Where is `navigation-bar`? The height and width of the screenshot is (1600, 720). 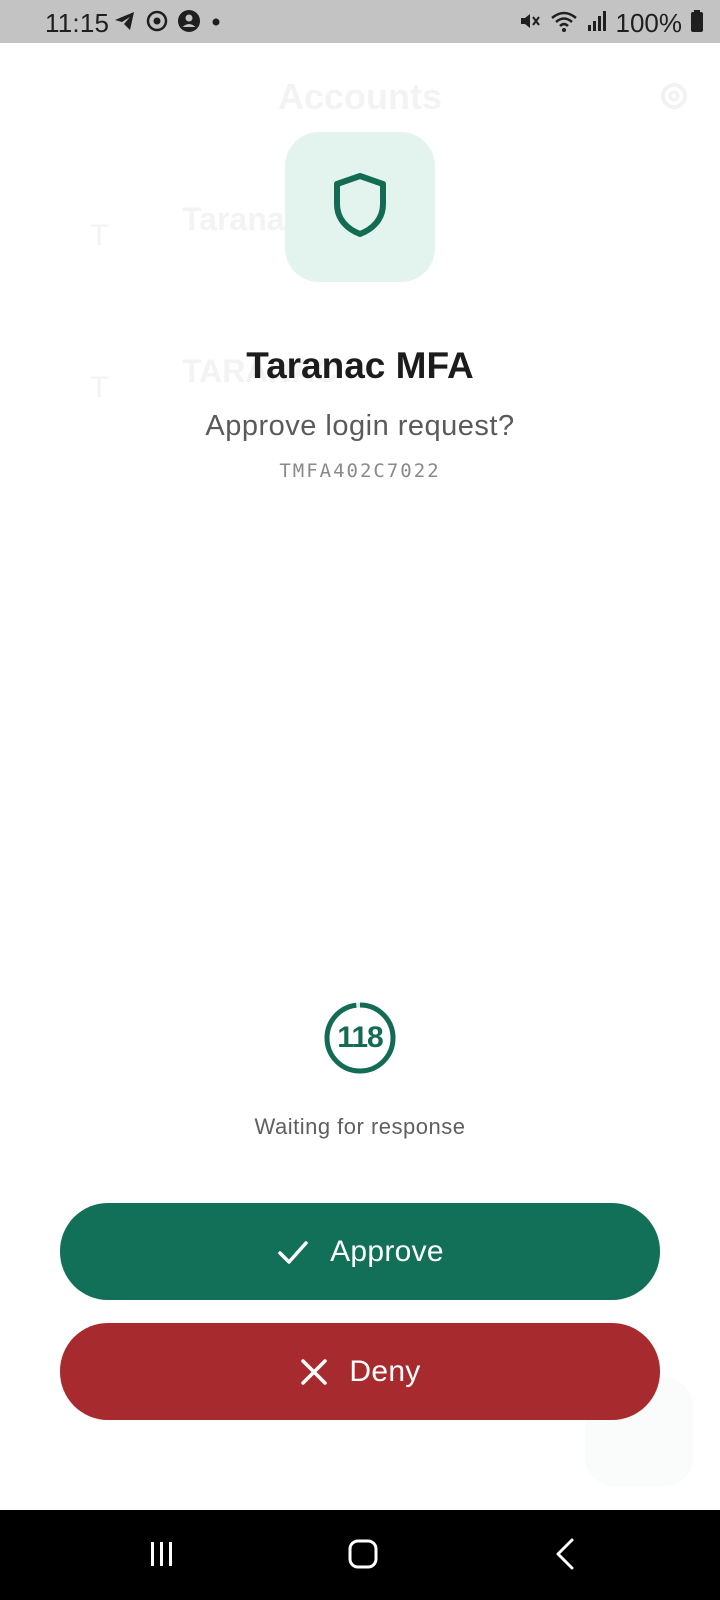 navigation-bar is located at coordinates (360, 1555).